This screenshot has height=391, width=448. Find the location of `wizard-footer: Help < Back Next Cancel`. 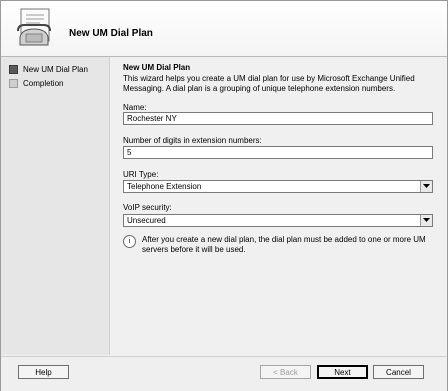

wizard-footer: Help < Back Next Cancel is located at coordinates (224, 373).